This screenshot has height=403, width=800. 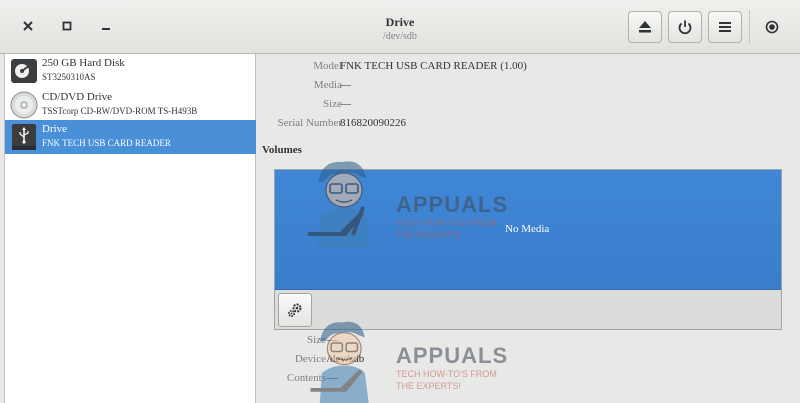 What do you see at coordinates (306, 378) in the screenshot?
I see `volume-contents-label: Contents` at bounding box center [306, 378].